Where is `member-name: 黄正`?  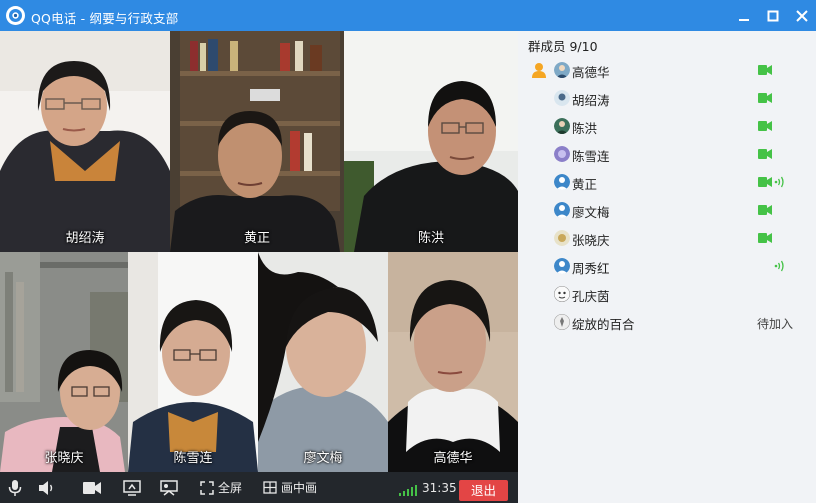 member-name: 黄正 is located at coordinates (585, 184).